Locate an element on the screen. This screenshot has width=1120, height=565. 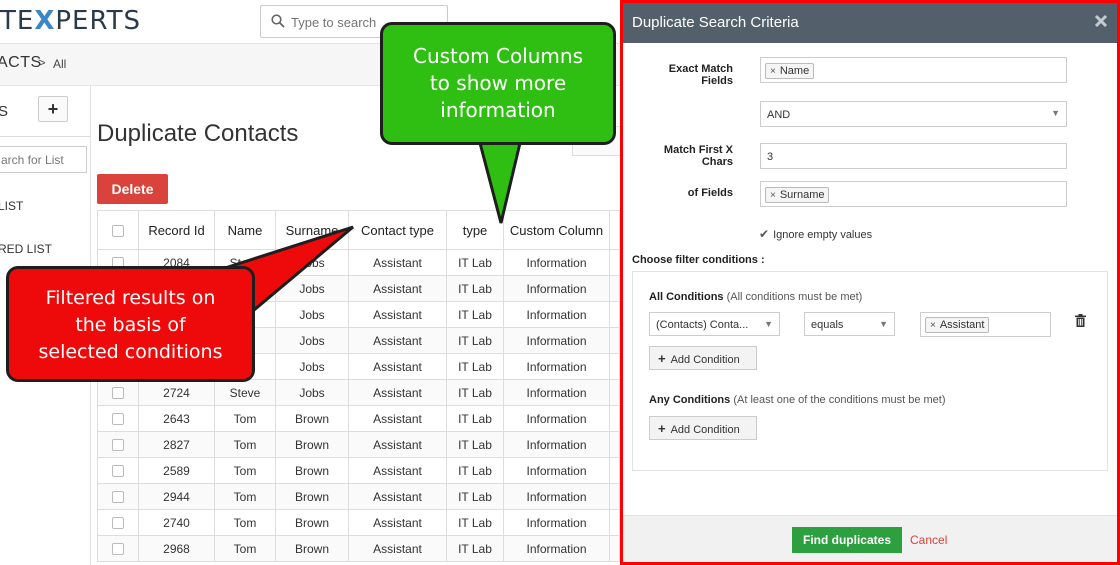
column-header-contact-type: Contact type is located at coordinates (397, 230).